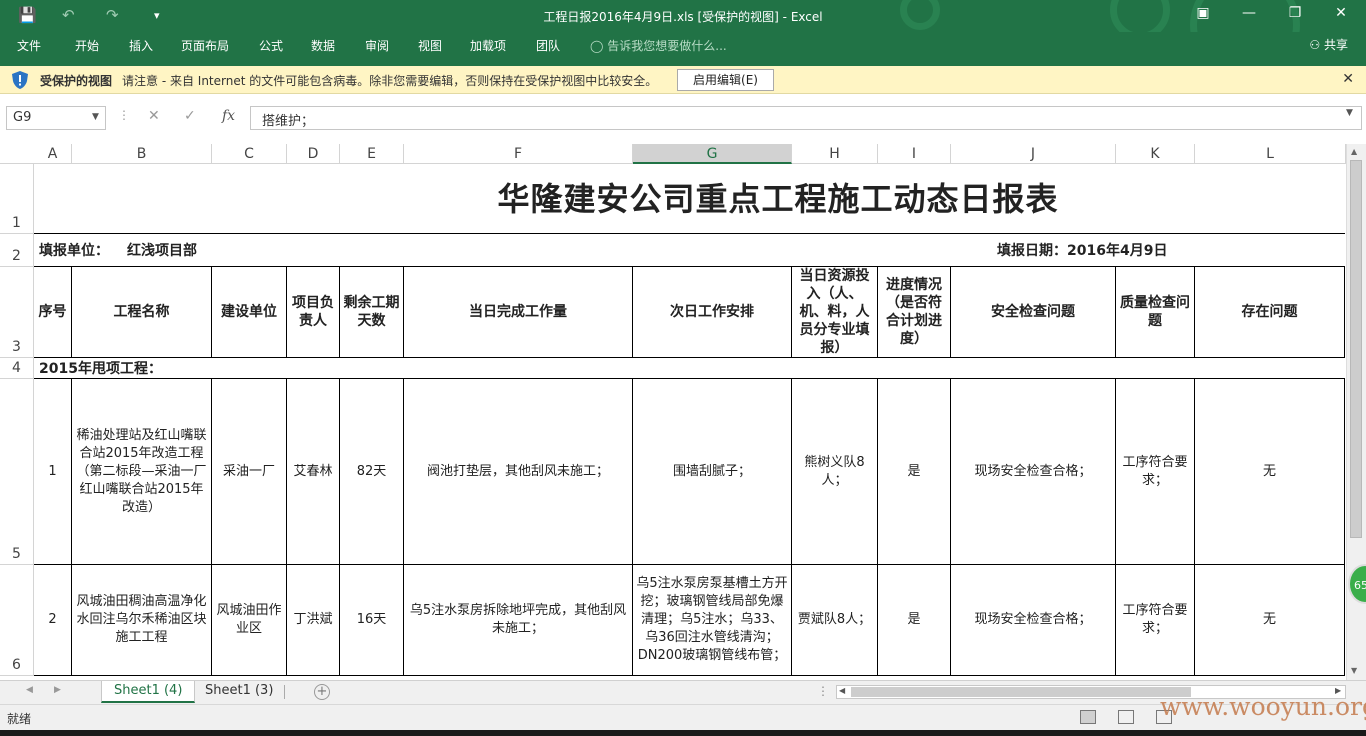 The height and width of the screenshot is (736, 1366). What do you see at coordinates (174, 250) in the screenshot?
I see `unit-value: 红浅项目部` at bounding box center [174, 250].